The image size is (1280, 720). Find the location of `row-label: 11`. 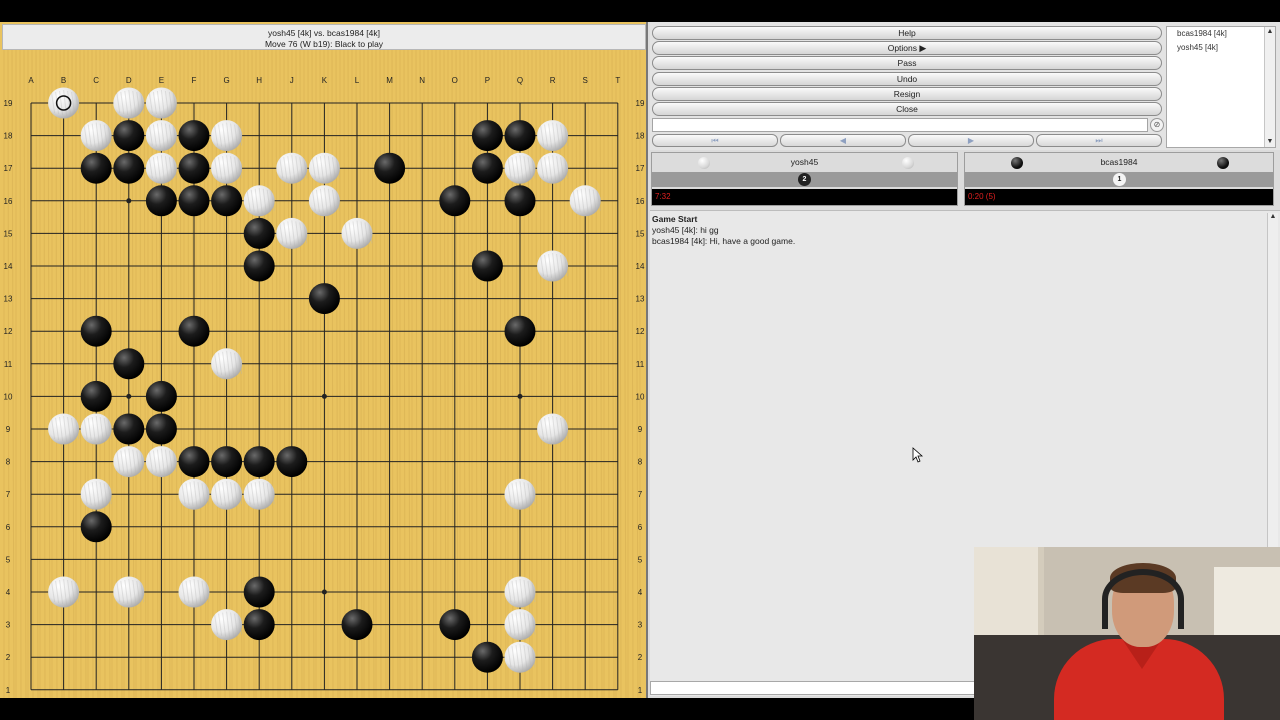

row-label: 11 is located at coordinates (8, 364).